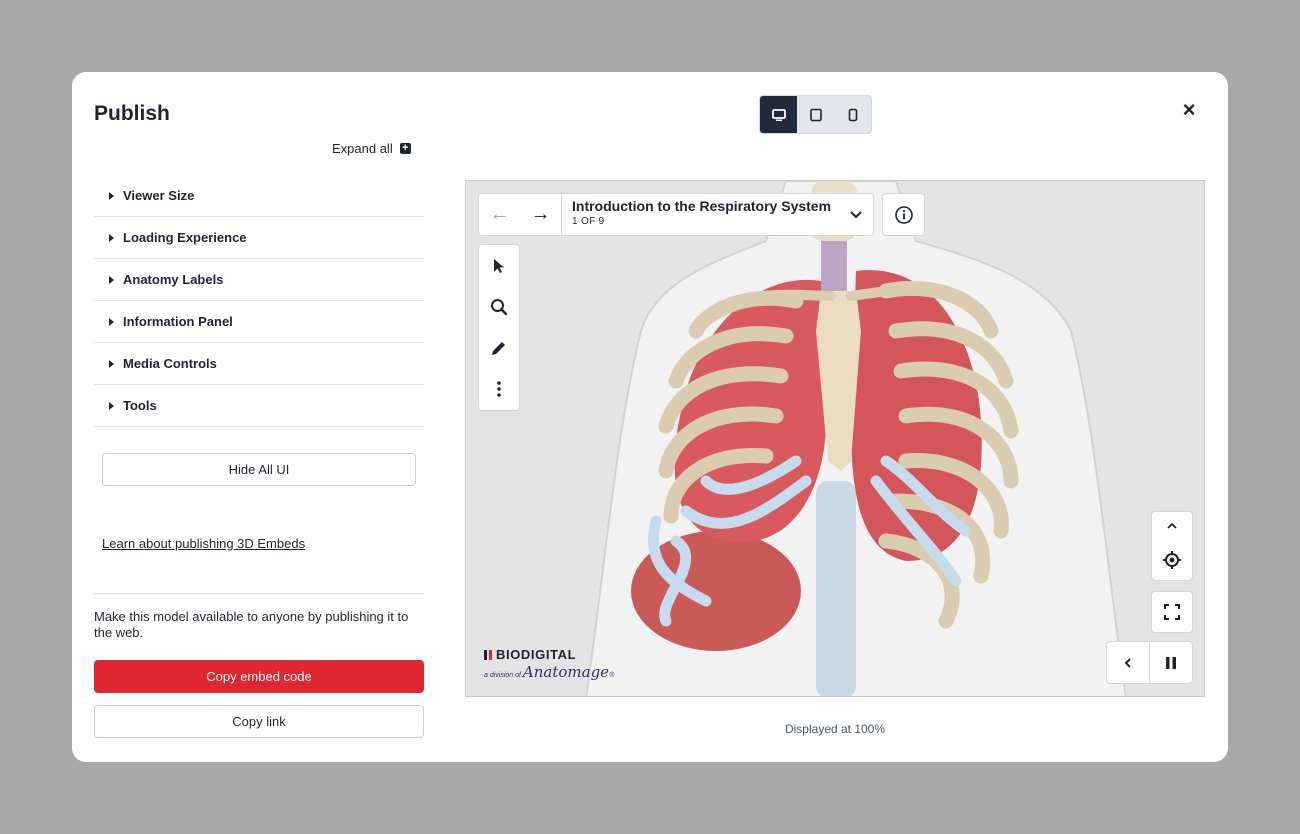 This screenshot has width=1300, height=834. Describe the element at coordinates (1189, 110) in the screenshot. I see `close-button: ×` at that location.